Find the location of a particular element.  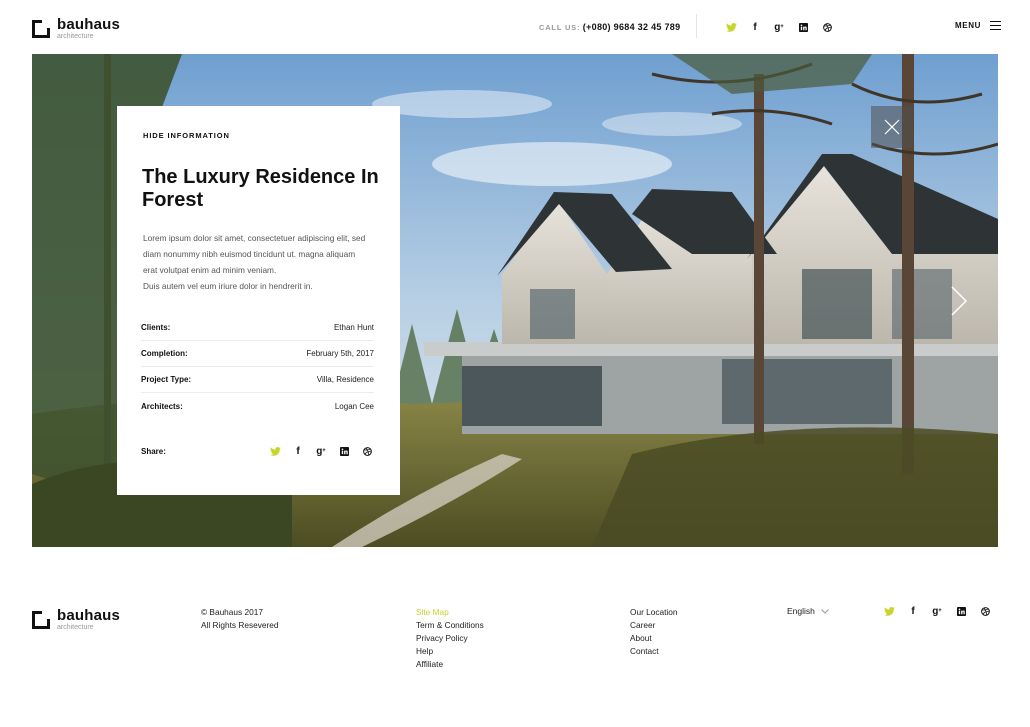

footer-link-terms: Term & Conditions is located at coordinates (450, 625).